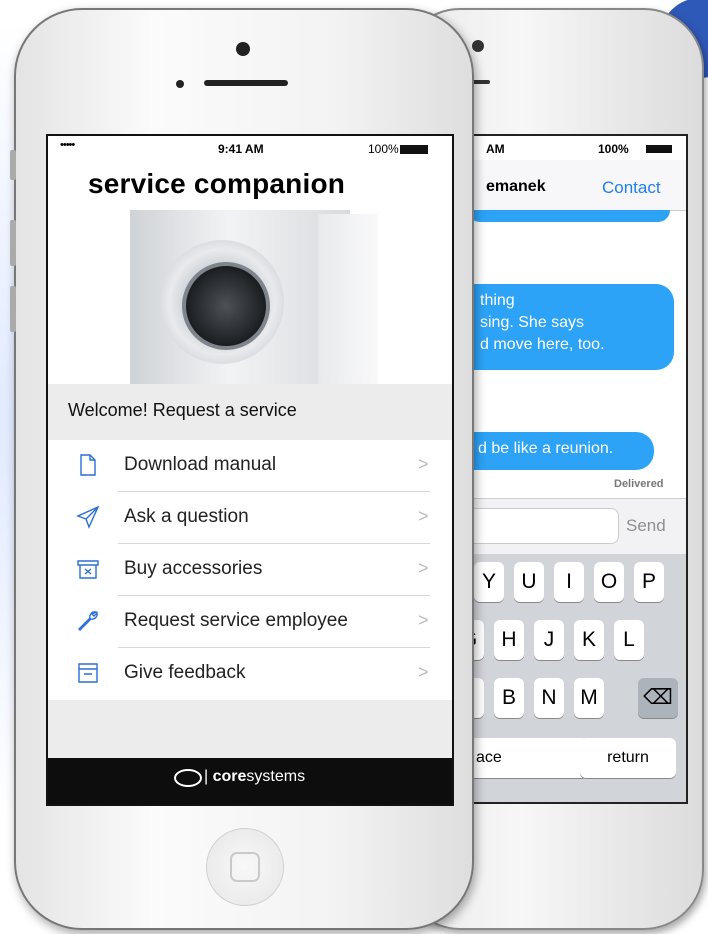 The height and width of the screenshot is (934, 708). What do you see at coordinates (589, 698) in the screenshot?
I see `key: M` at bounding box center [589, 698].